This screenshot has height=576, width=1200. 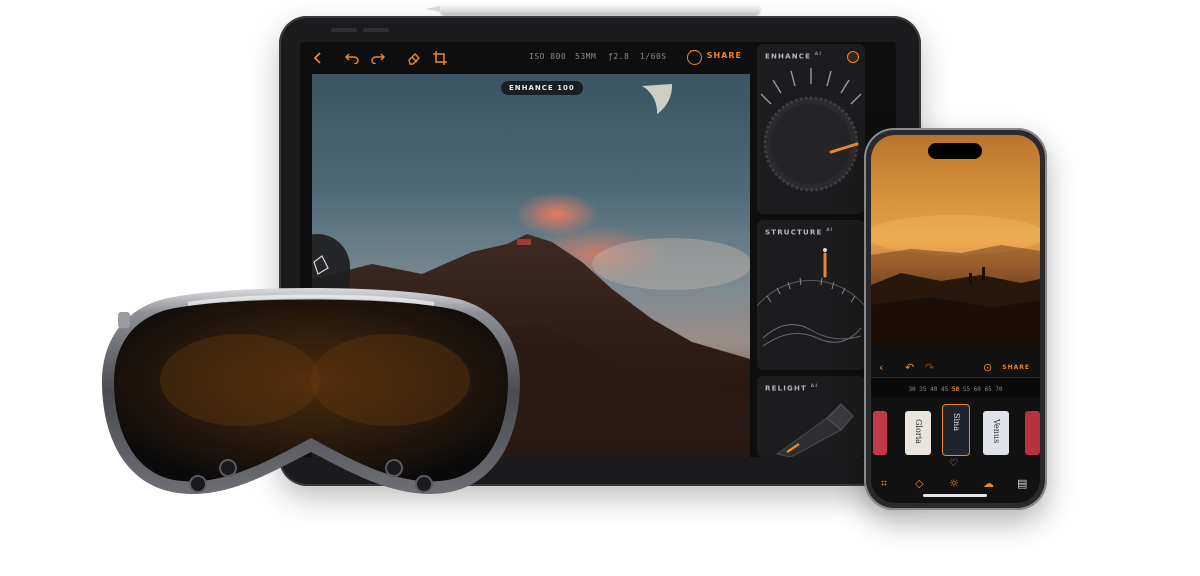 I want to click on iphone-device: ‹ ↶ ↷ ⊙ SHARE 30 35 40 45 50 55 60 65 70, so click(x=955, y=319).